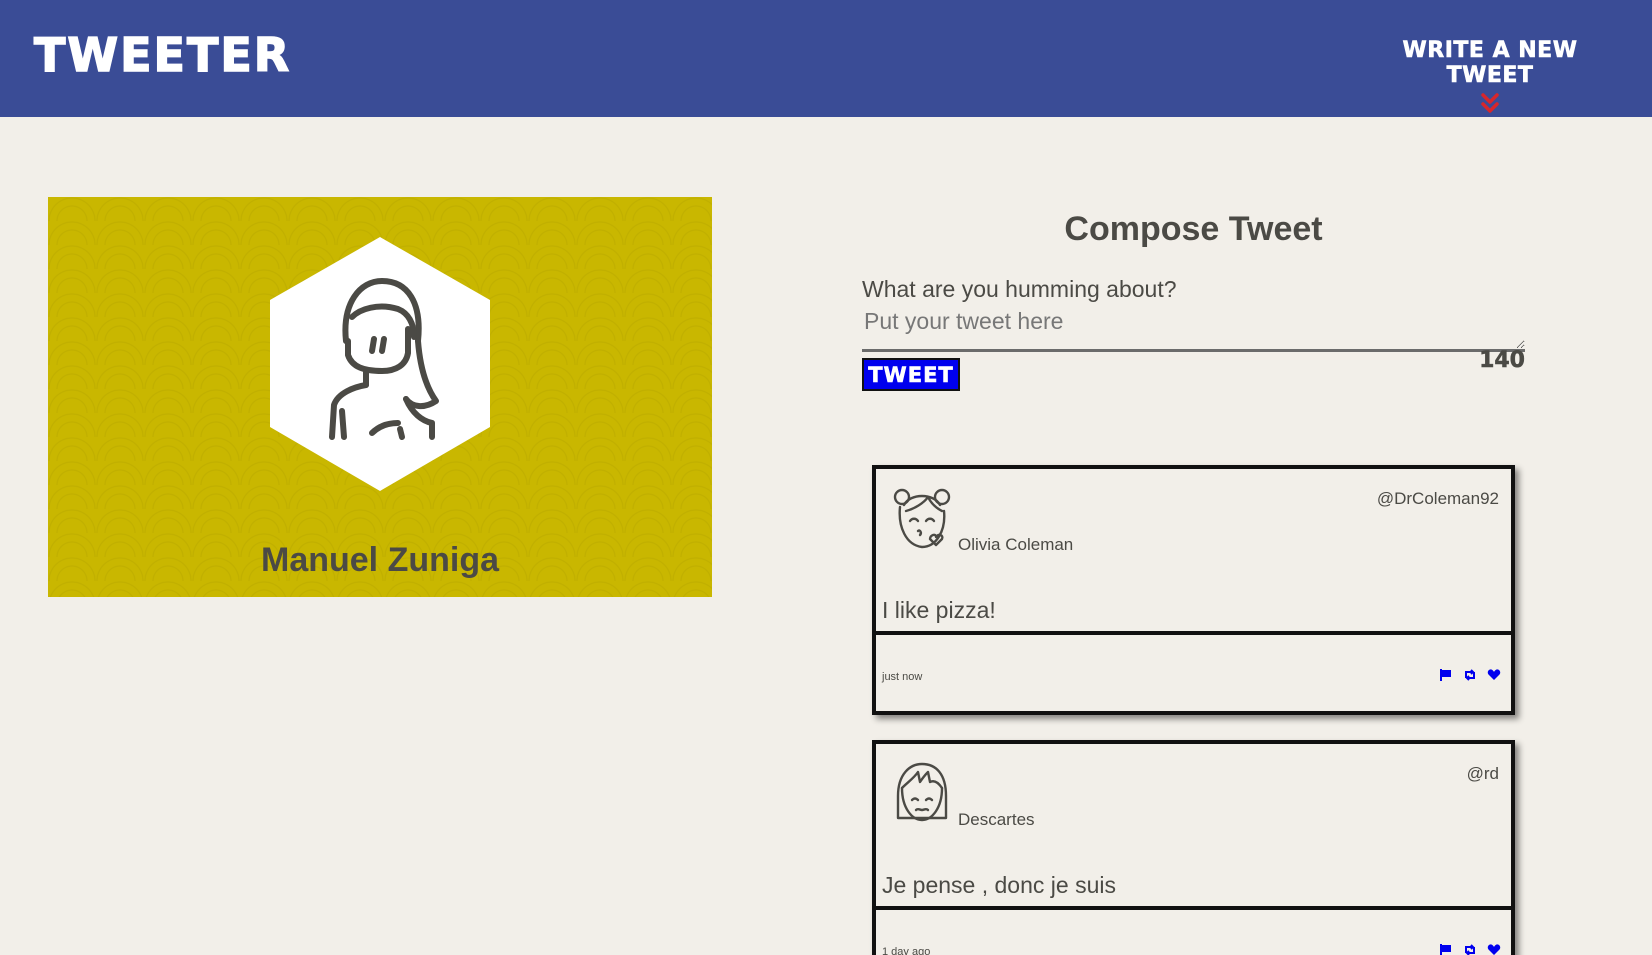 This screenshot has height=955, width=1652. Describe the element at coordinates (902, 677) in the screenshot. I see `tweet-timestamp: just now` at that location.